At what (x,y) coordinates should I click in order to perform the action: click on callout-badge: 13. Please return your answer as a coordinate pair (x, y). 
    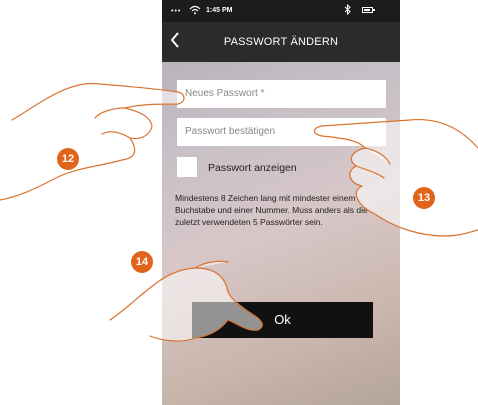
    Looking at the image, I should click on (424, 198).